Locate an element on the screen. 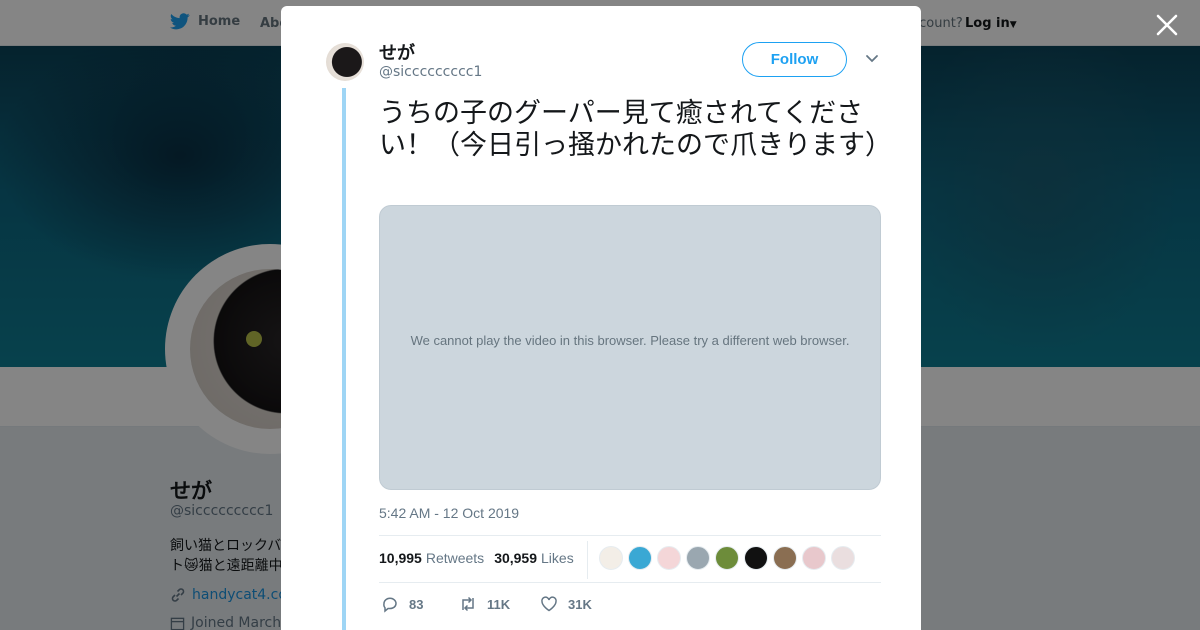  likes-stat: 30,959 Likes is located at coordinates (534, 558).